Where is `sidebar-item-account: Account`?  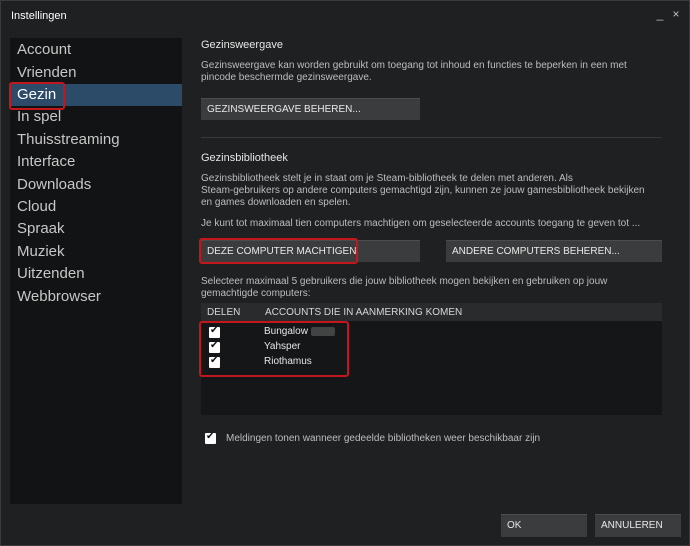
sidebar-item-account: Account is located at coordinates (96, 50).